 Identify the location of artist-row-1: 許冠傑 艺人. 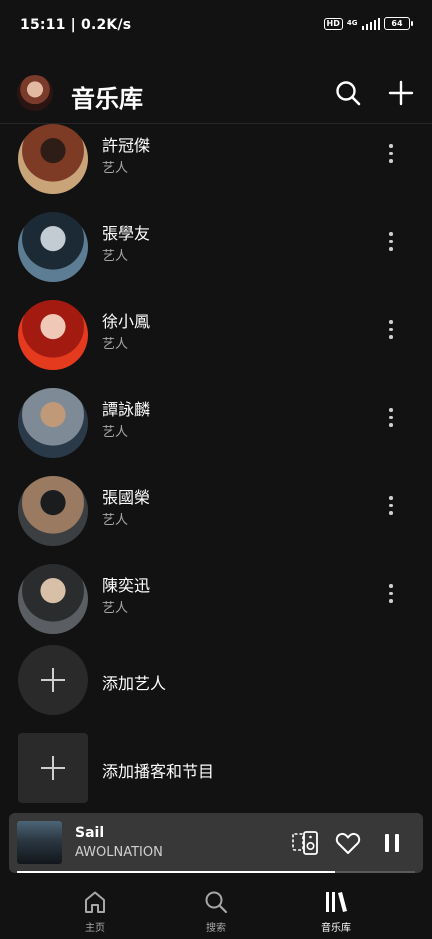
(216, 163).